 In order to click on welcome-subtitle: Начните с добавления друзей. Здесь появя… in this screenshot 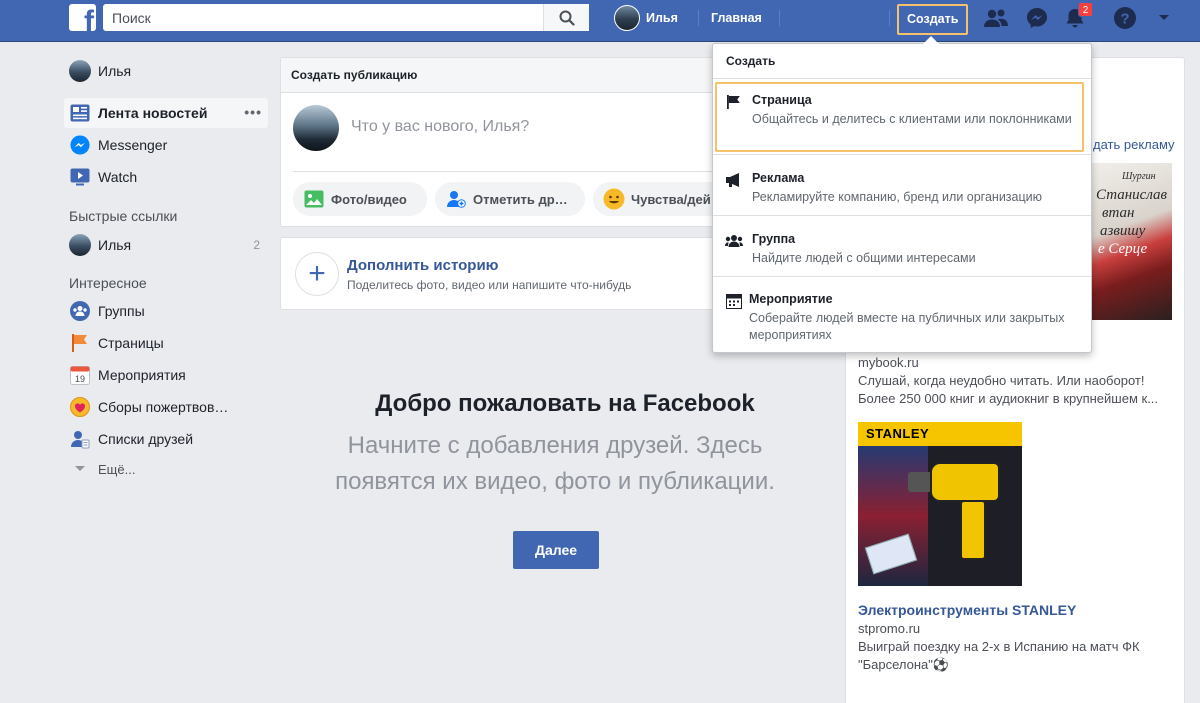, I will do `click(555, 463)`.